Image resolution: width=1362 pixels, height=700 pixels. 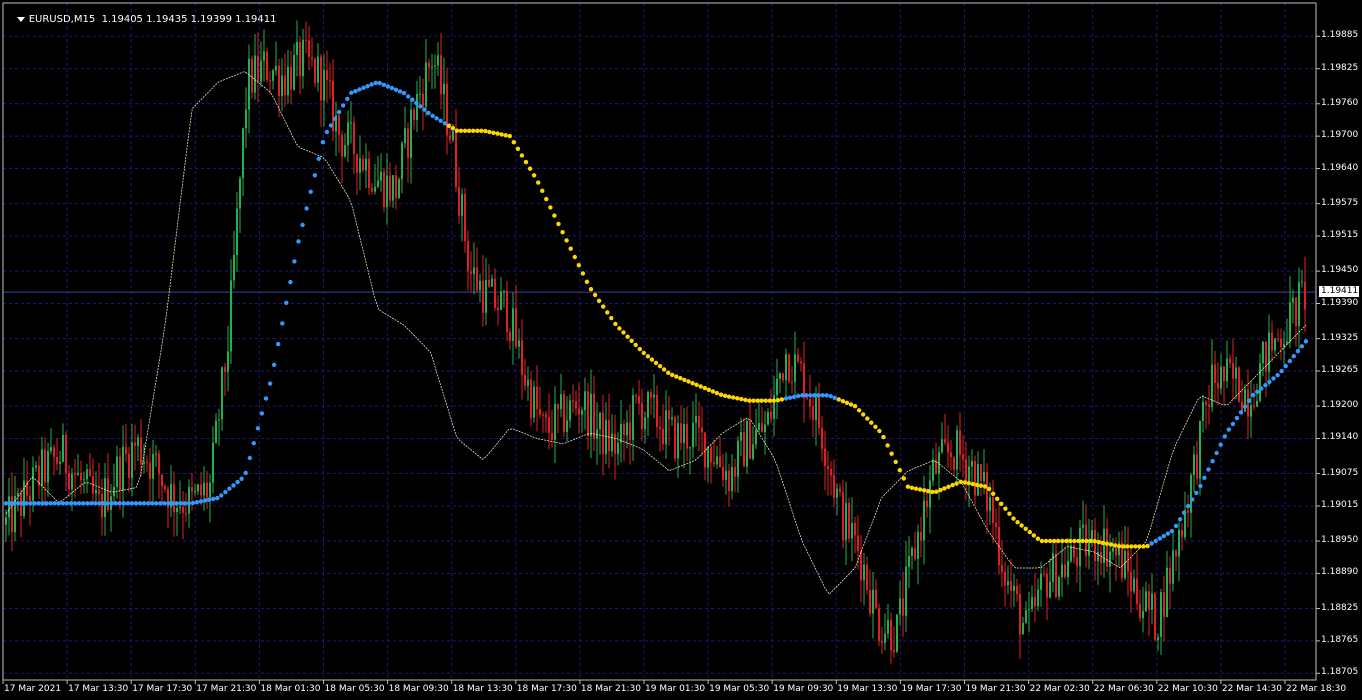 I want to click on x-tick-label: 17 Mar 17:30, so click(x=162, y=689).